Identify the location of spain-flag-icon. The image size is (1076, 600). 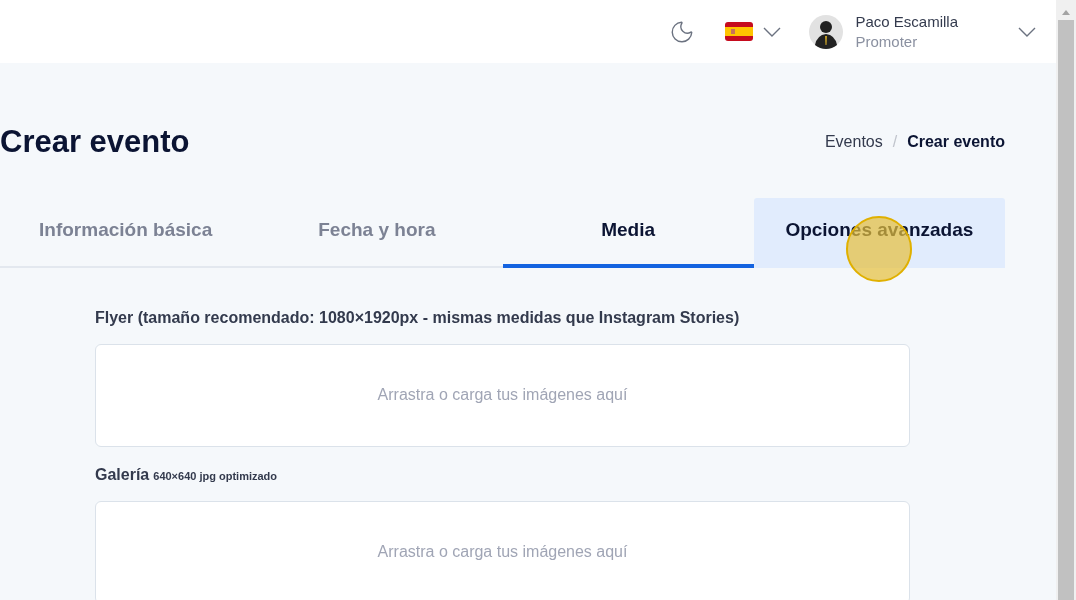
(739, 31).